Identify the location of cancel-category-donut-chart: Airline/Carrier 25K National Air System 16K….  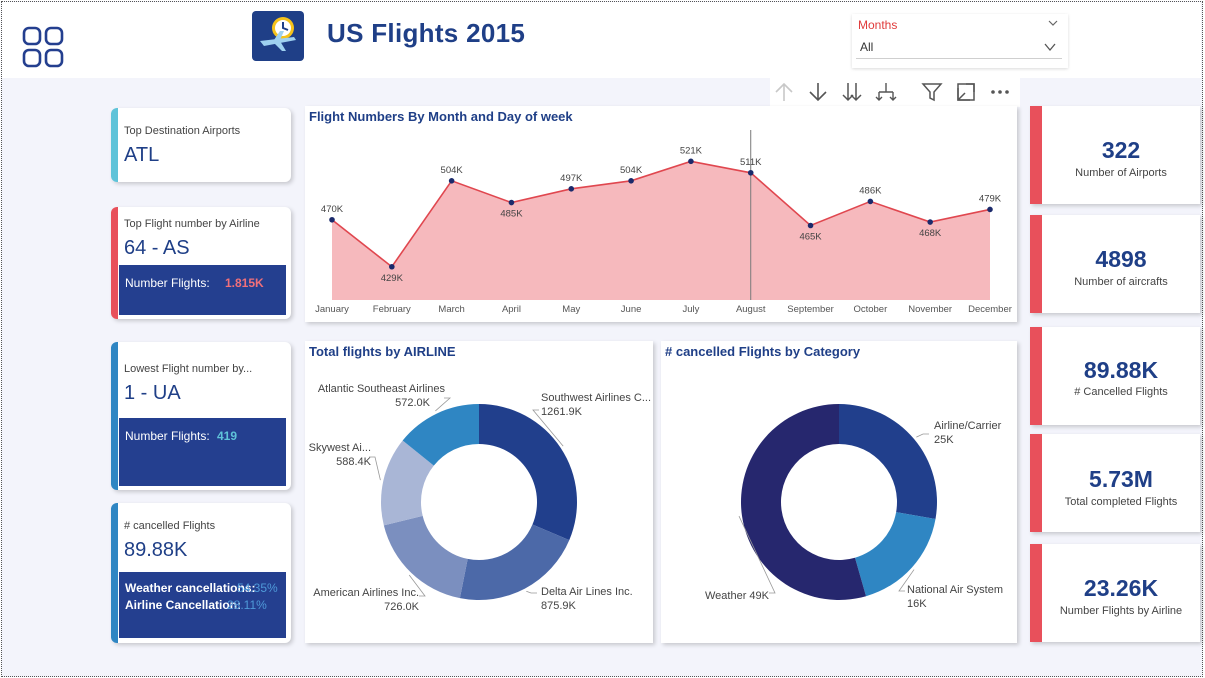
(839, 492).